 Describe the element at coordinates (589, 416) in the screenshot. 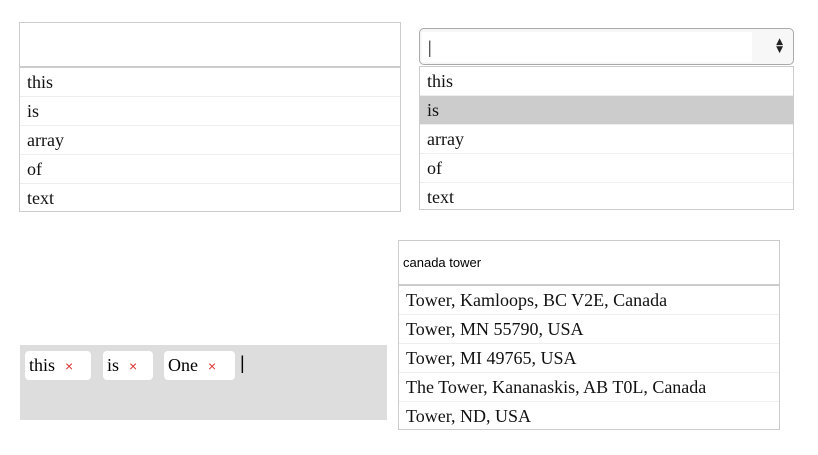

I see `list-item: Tower, ND, USA` at that location.